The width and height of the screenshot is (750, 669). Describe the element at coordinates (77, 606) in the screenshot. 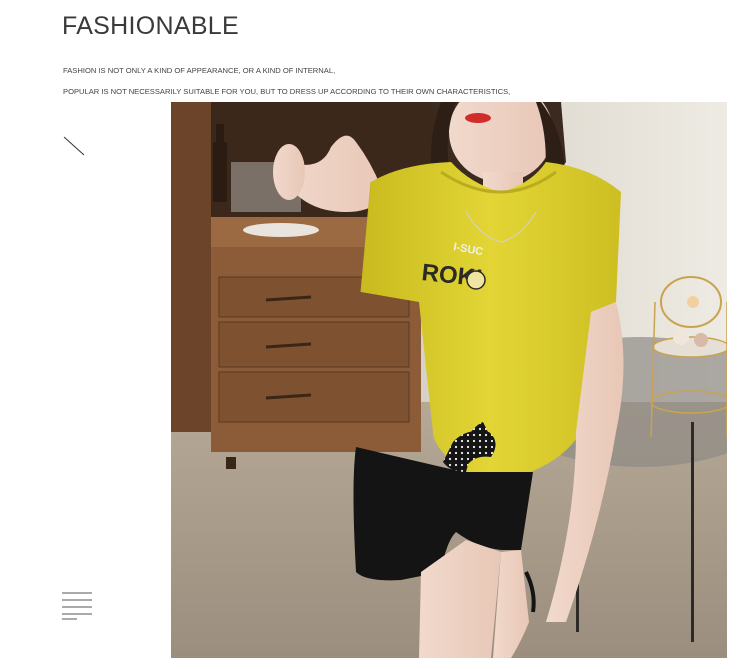

I see `text-lines-icon` at that location.